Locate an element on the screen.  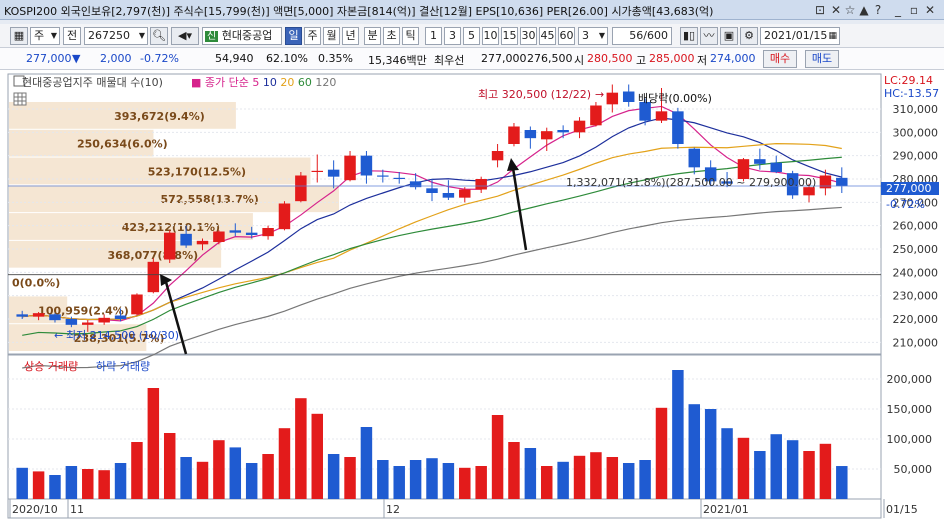
change-percent: -0.72% is located at coordinates (159, 58).